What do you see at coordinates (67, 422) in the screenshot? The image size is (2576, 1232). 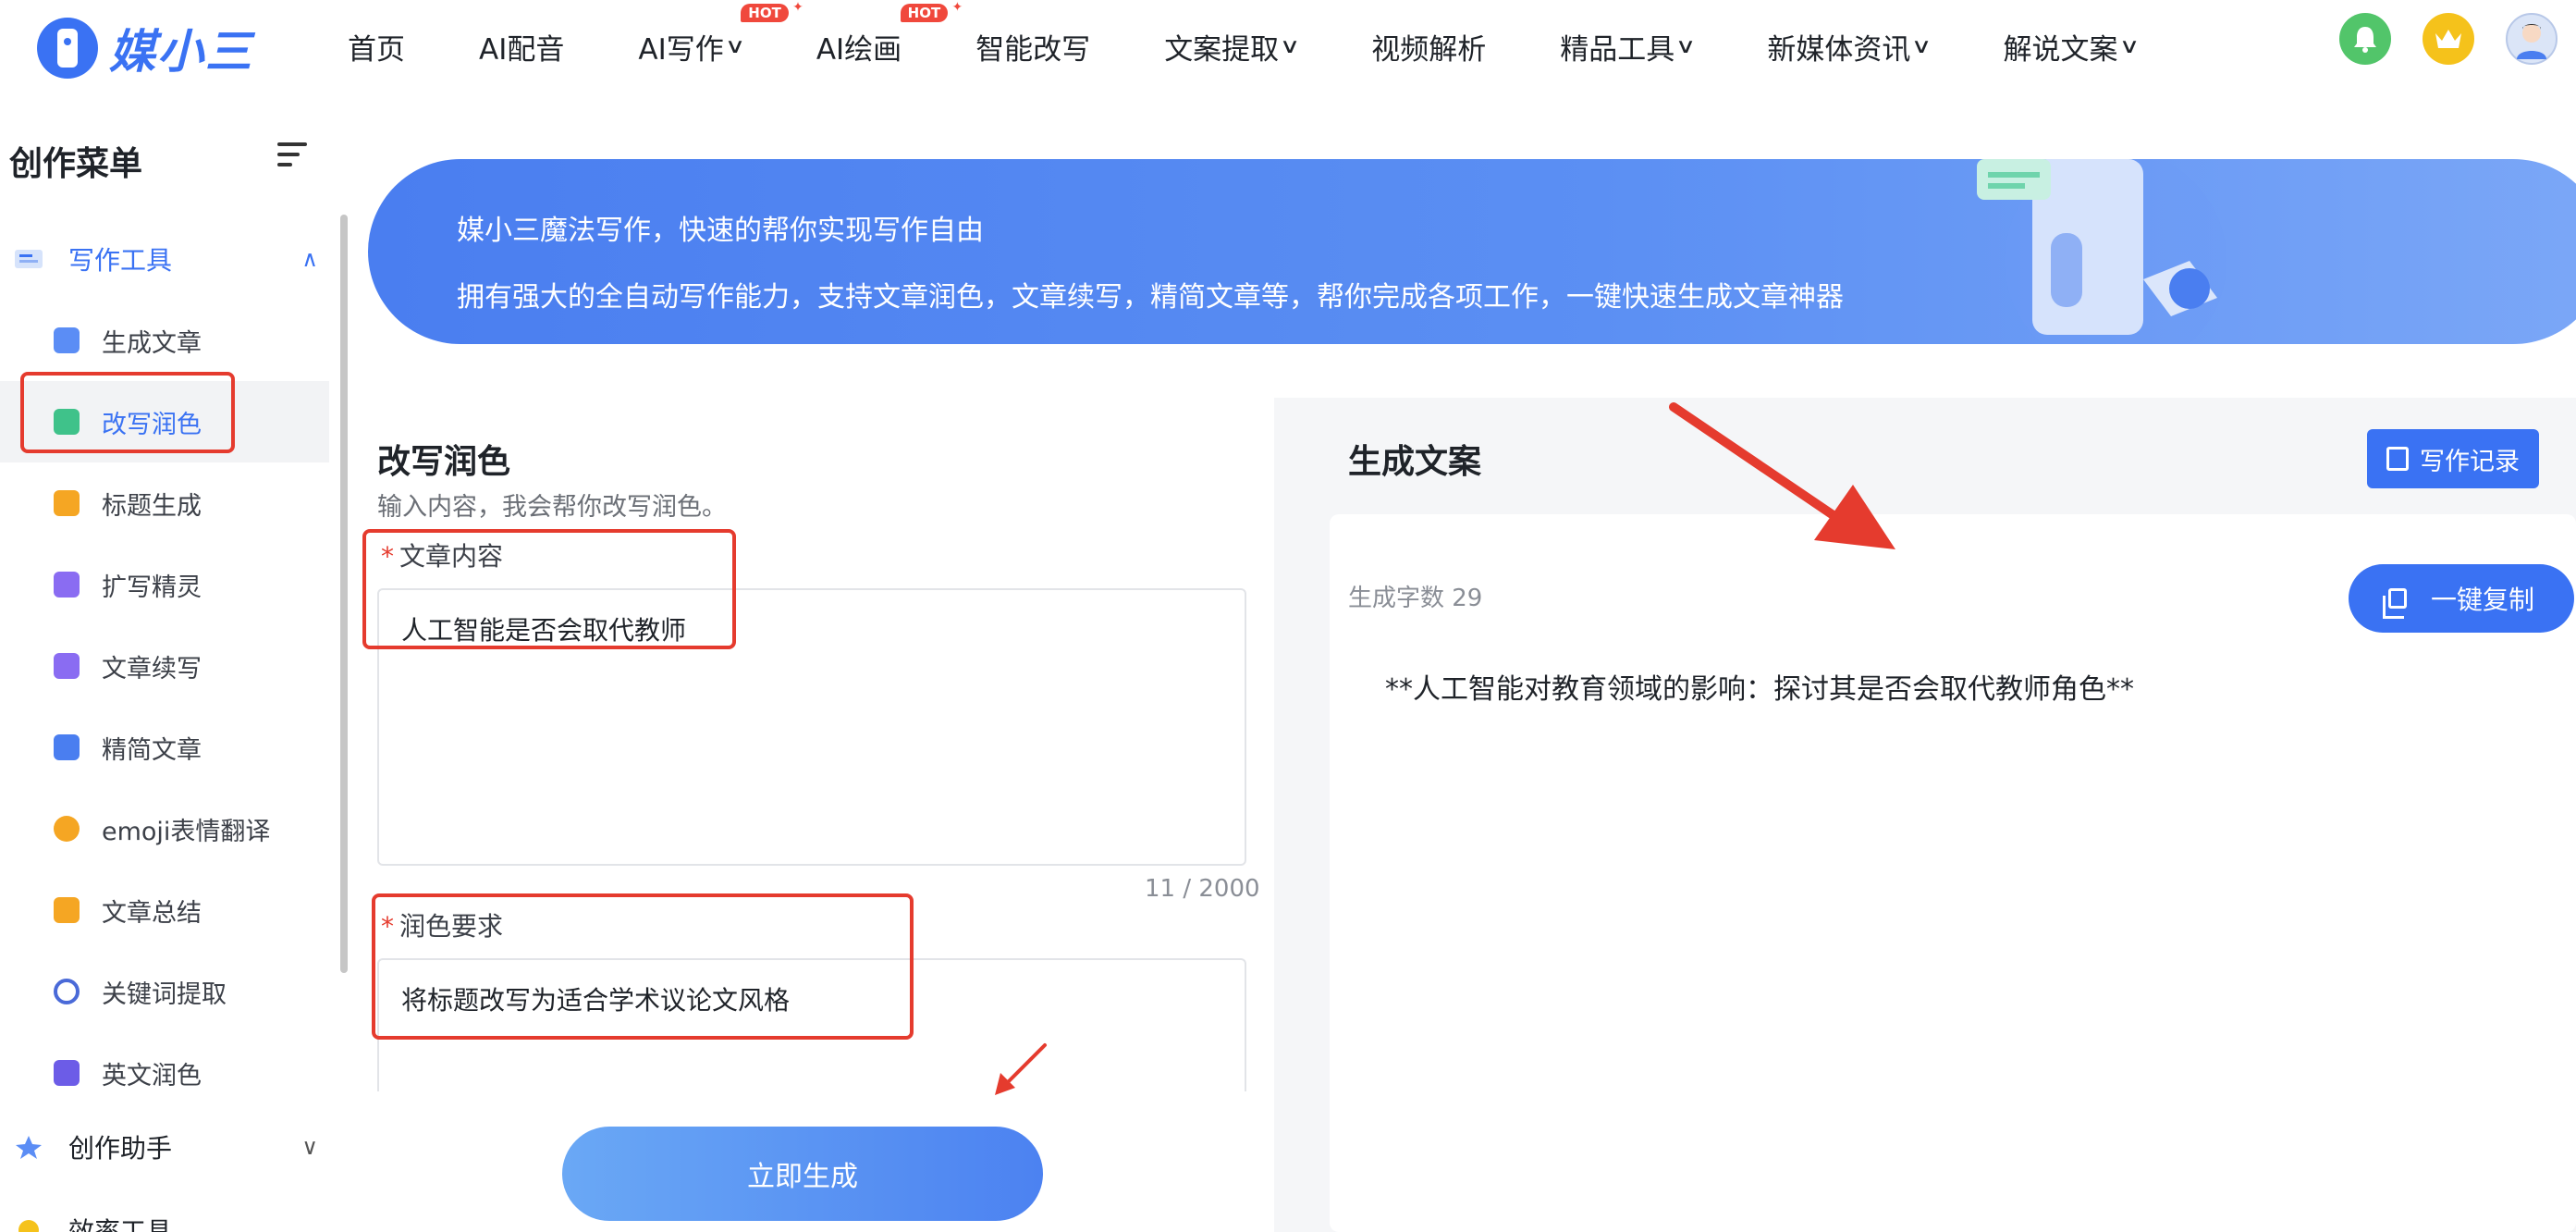 I see `rewrite-polish-icon` at bounding box center [67, 422].